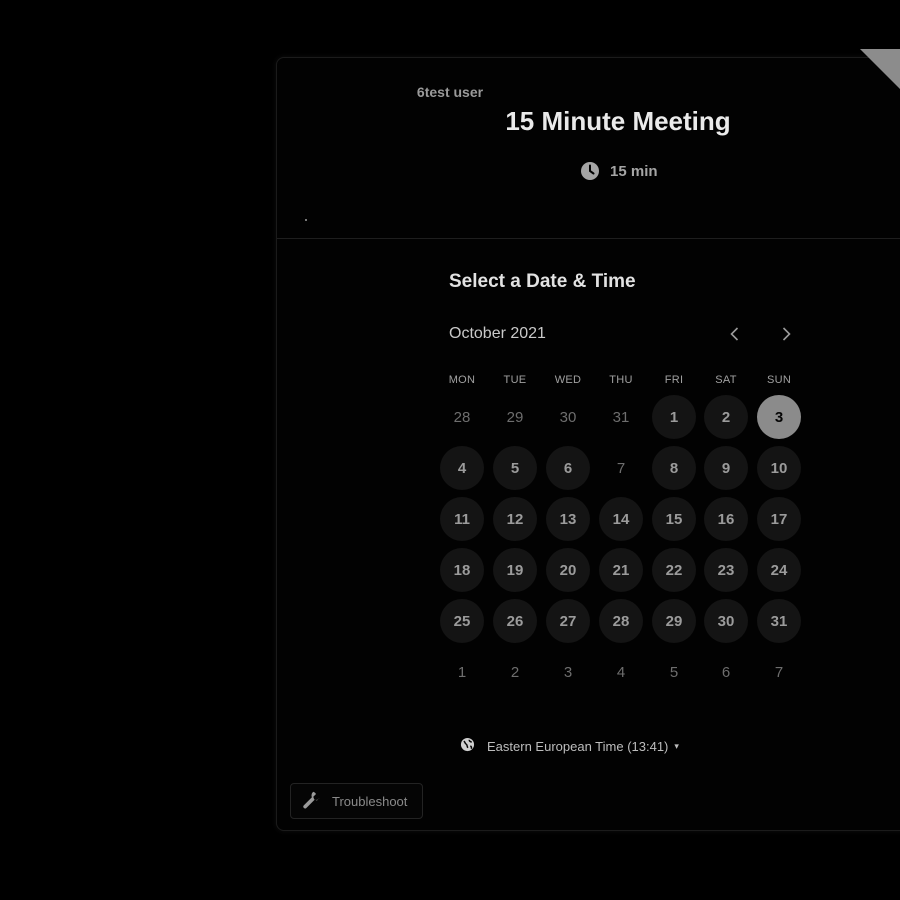  What do you see at coordinates (450, 92) in the screenshot?
I see `owner-name: 6test user` at bounding box center [450, 92].